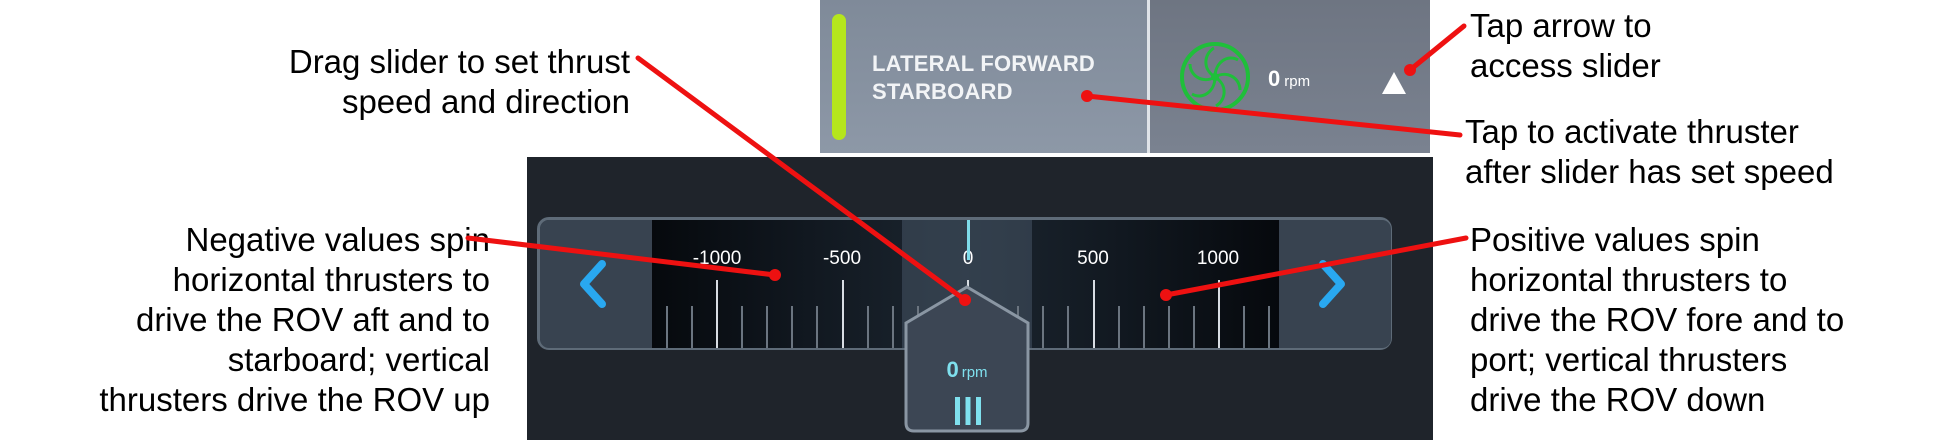 The image size is (1950, 440). I want to click on callout-positive-dot, so click(1166, 295).